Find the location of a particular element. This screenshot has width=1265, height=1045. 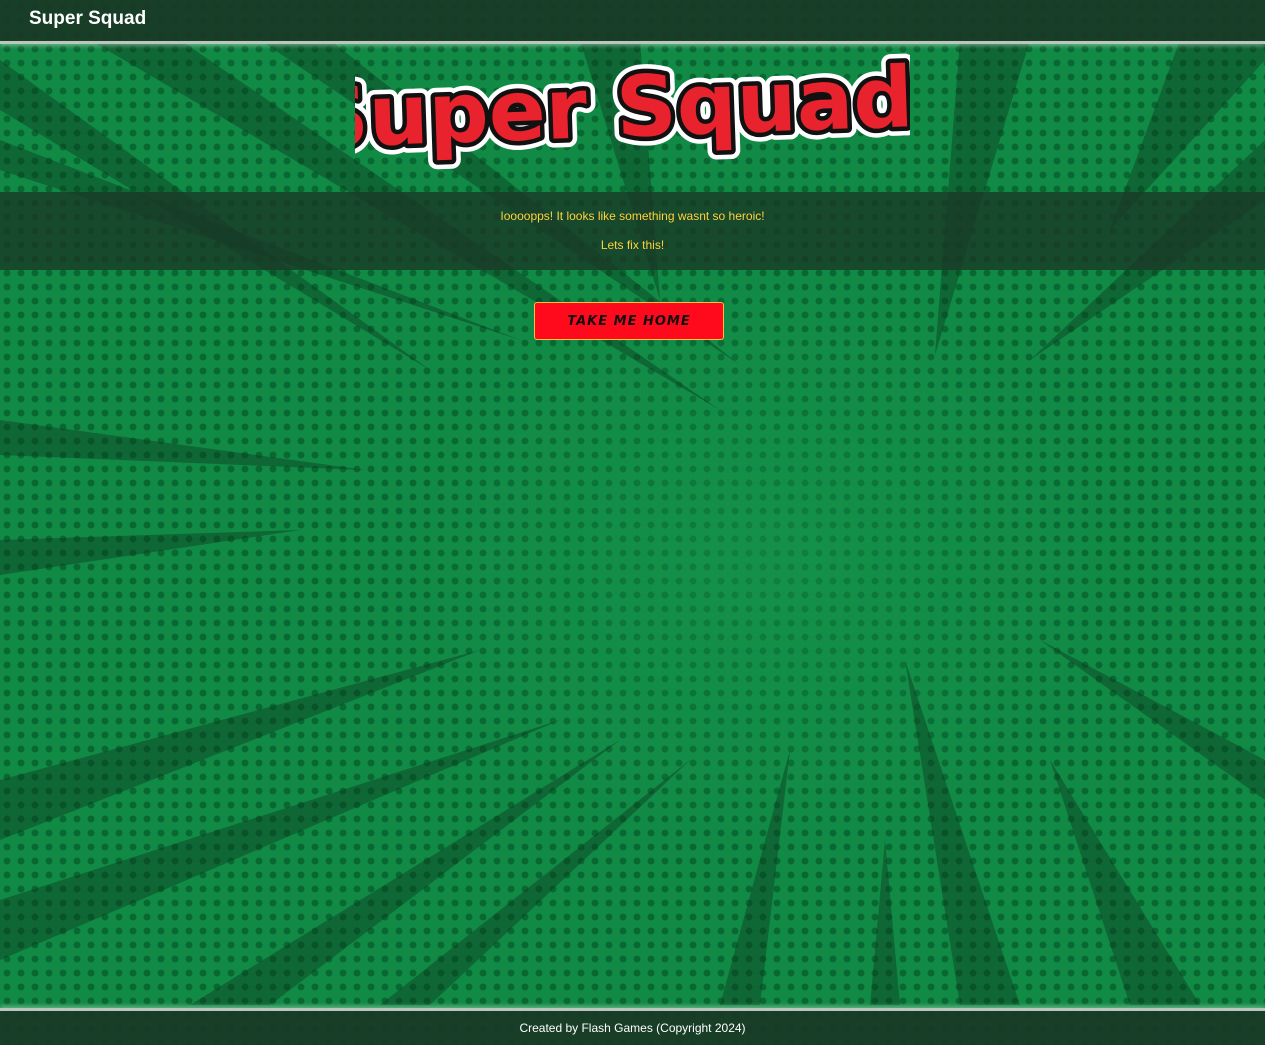

fix-message: Lets fix this! is located at coordinates (632, 245).